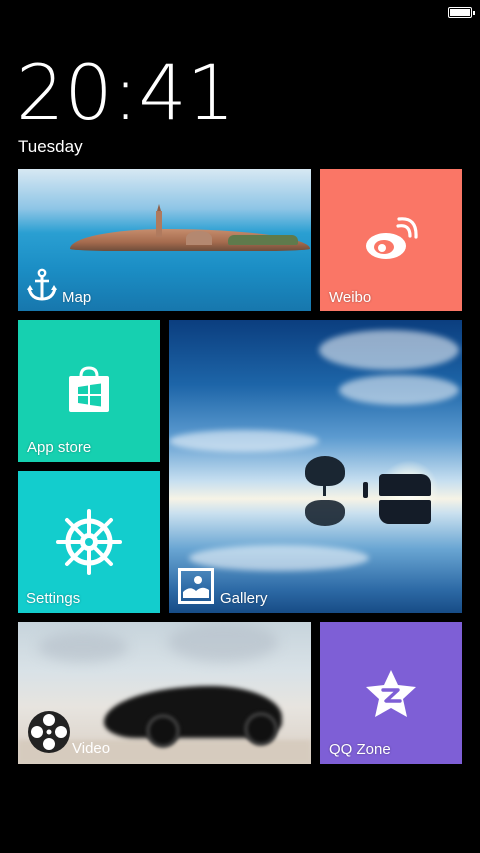 The image size is (480, 853). I want to click on battery-level, so click(460, 12).